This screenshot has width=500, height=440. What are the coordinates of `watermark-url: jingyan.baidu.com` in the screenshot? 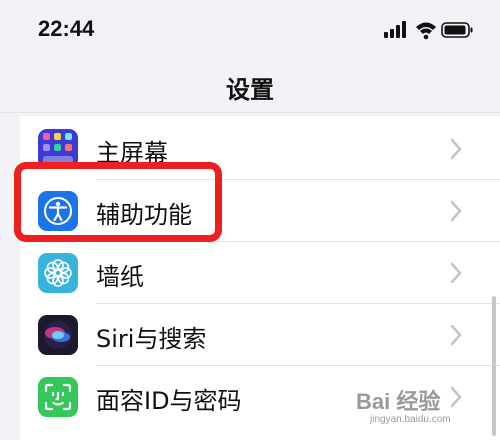 It's located at (410, 419).